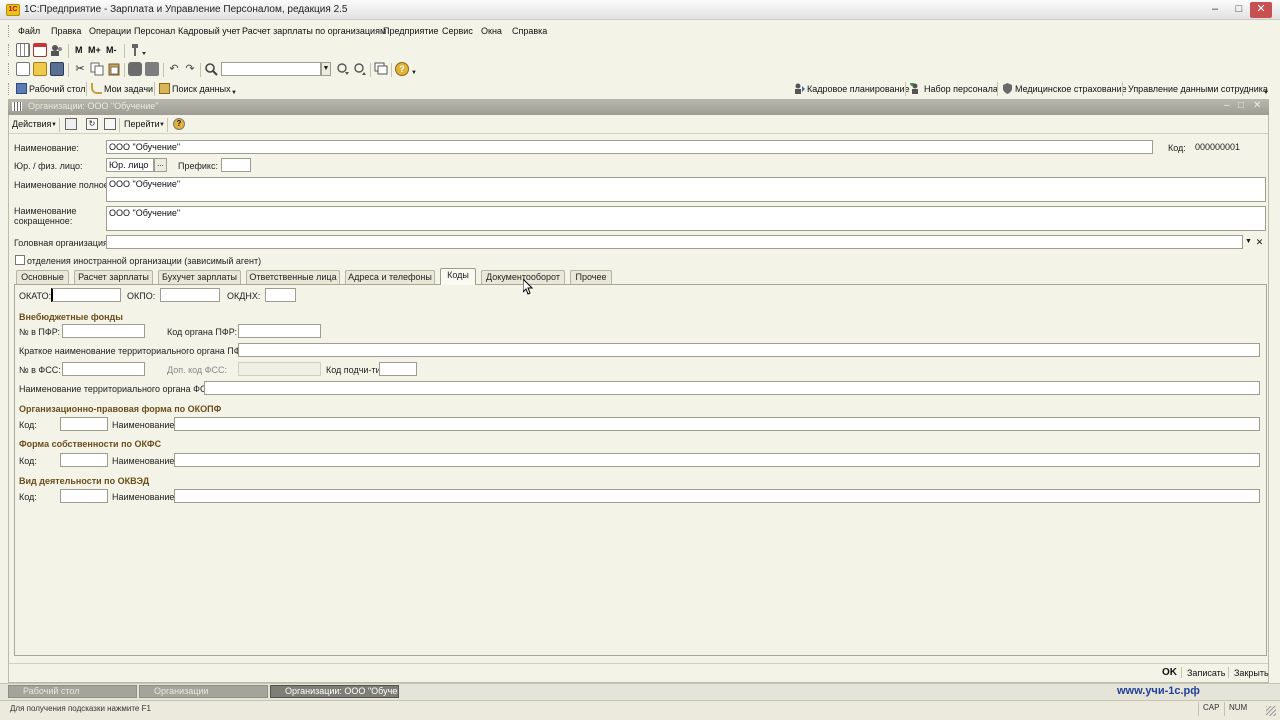 The height and width of the screenshot is (720, 1280). What do you see at coordinates (674, 242) in the screenshot?
I see `head-org-field` at bounding box center [674, 242].